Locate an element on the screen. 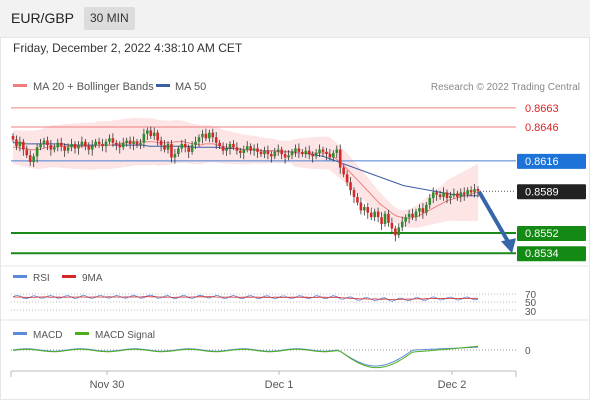 The width and height of the screenshot is (590, 400). price-level-label: 0.8589 is located at coordinates (542, 192).